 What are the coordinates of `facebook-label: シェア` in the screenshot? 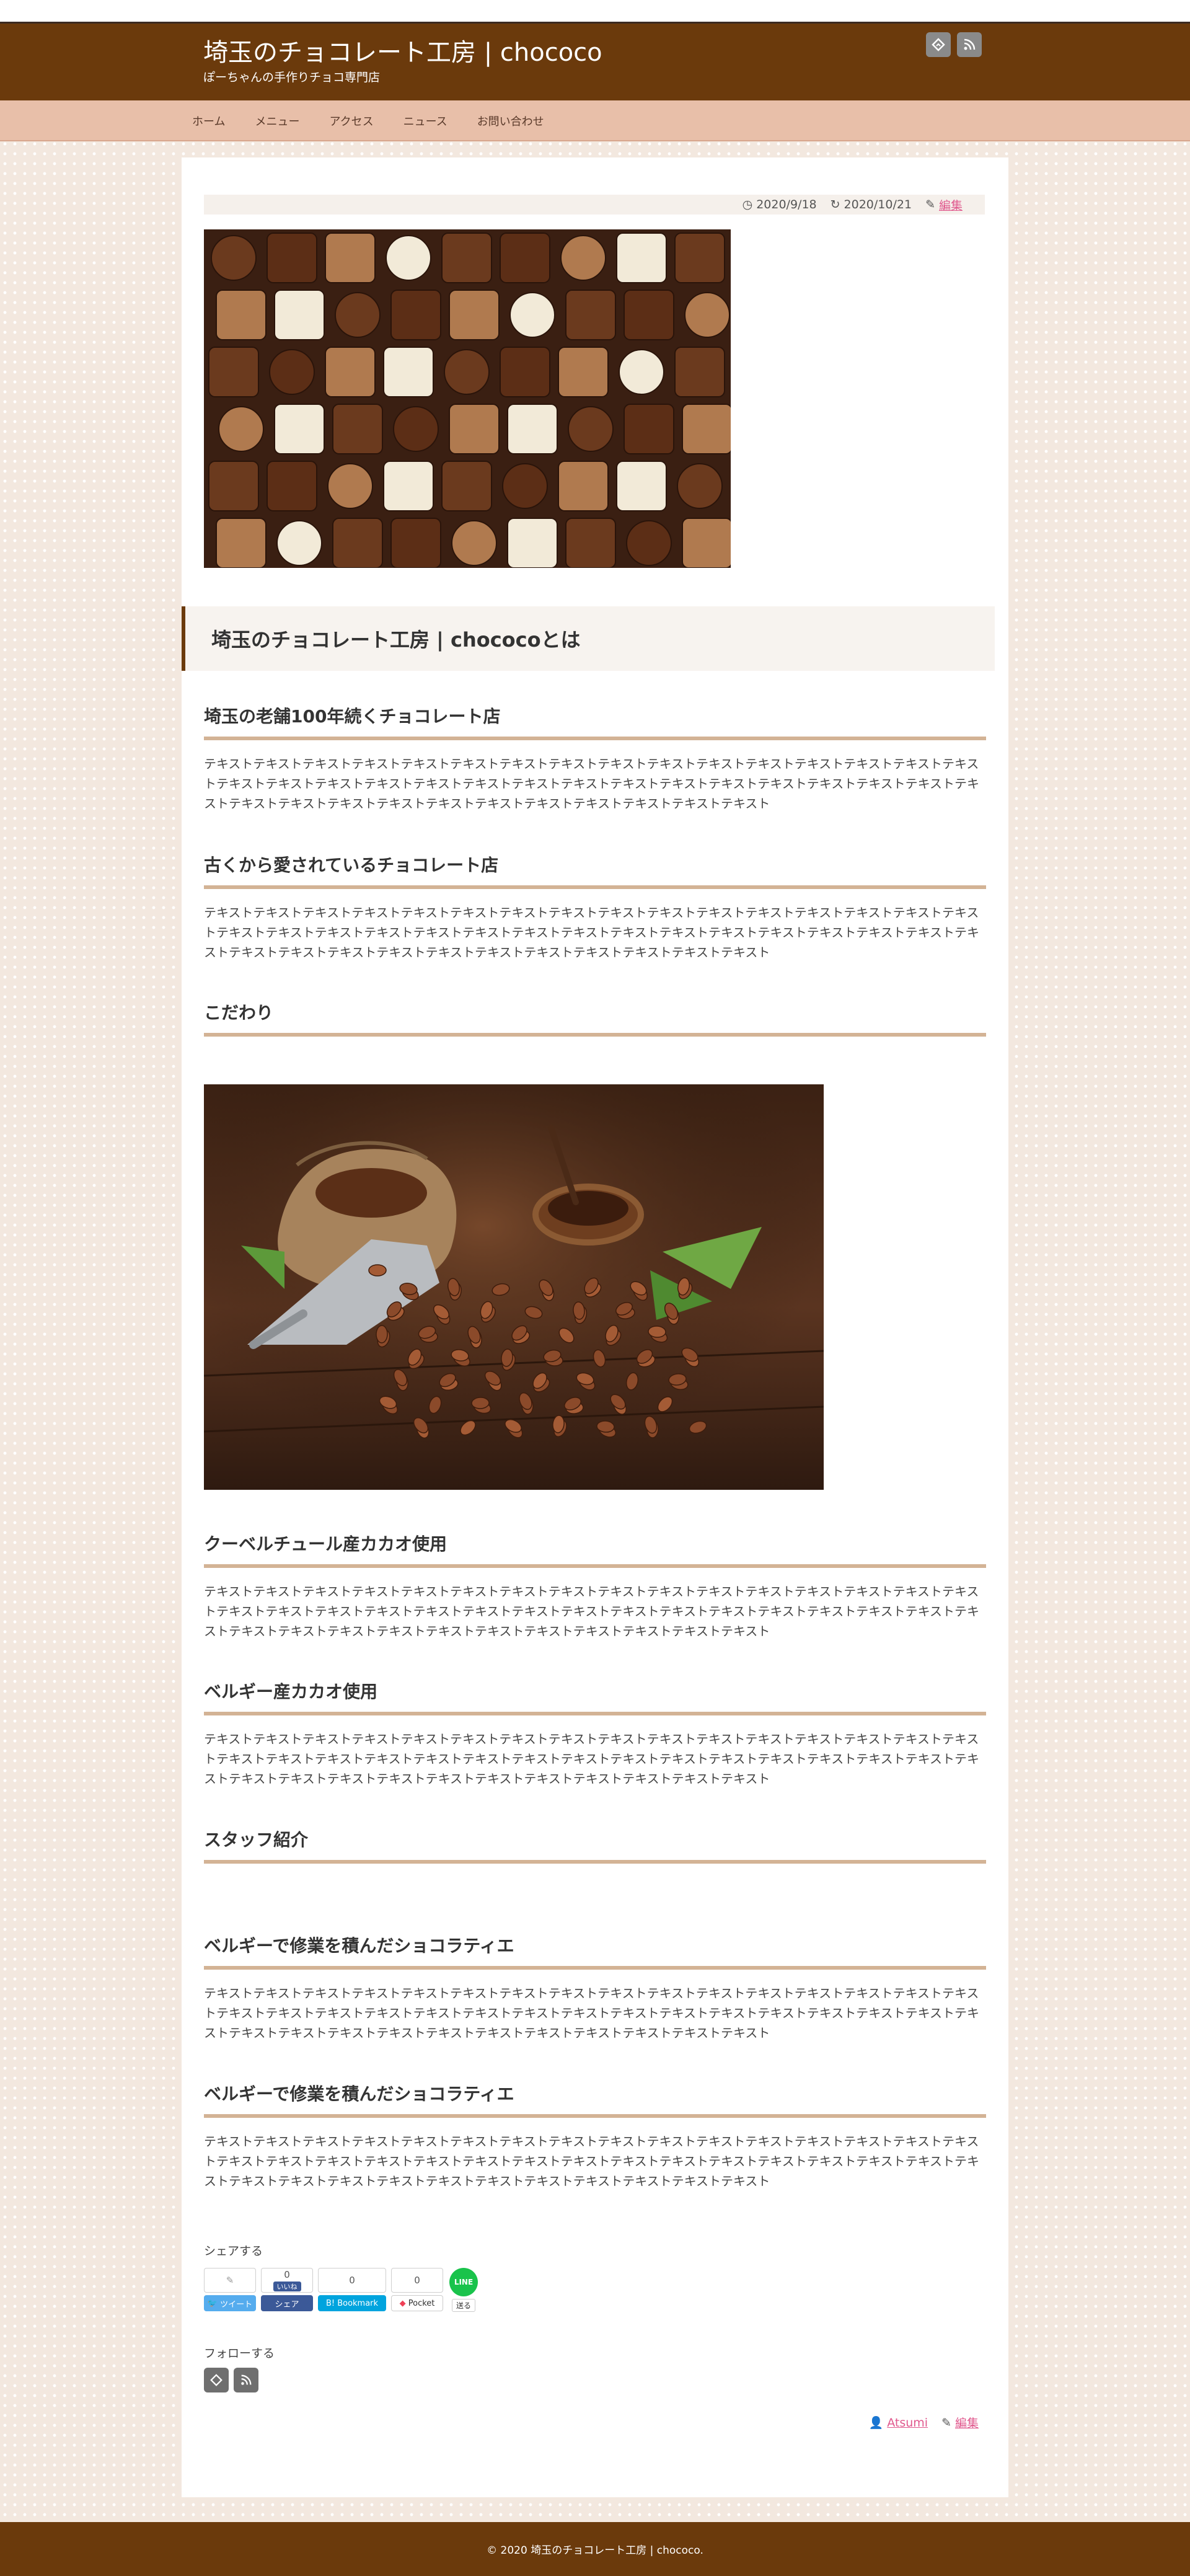 It's located at (287, 2303).